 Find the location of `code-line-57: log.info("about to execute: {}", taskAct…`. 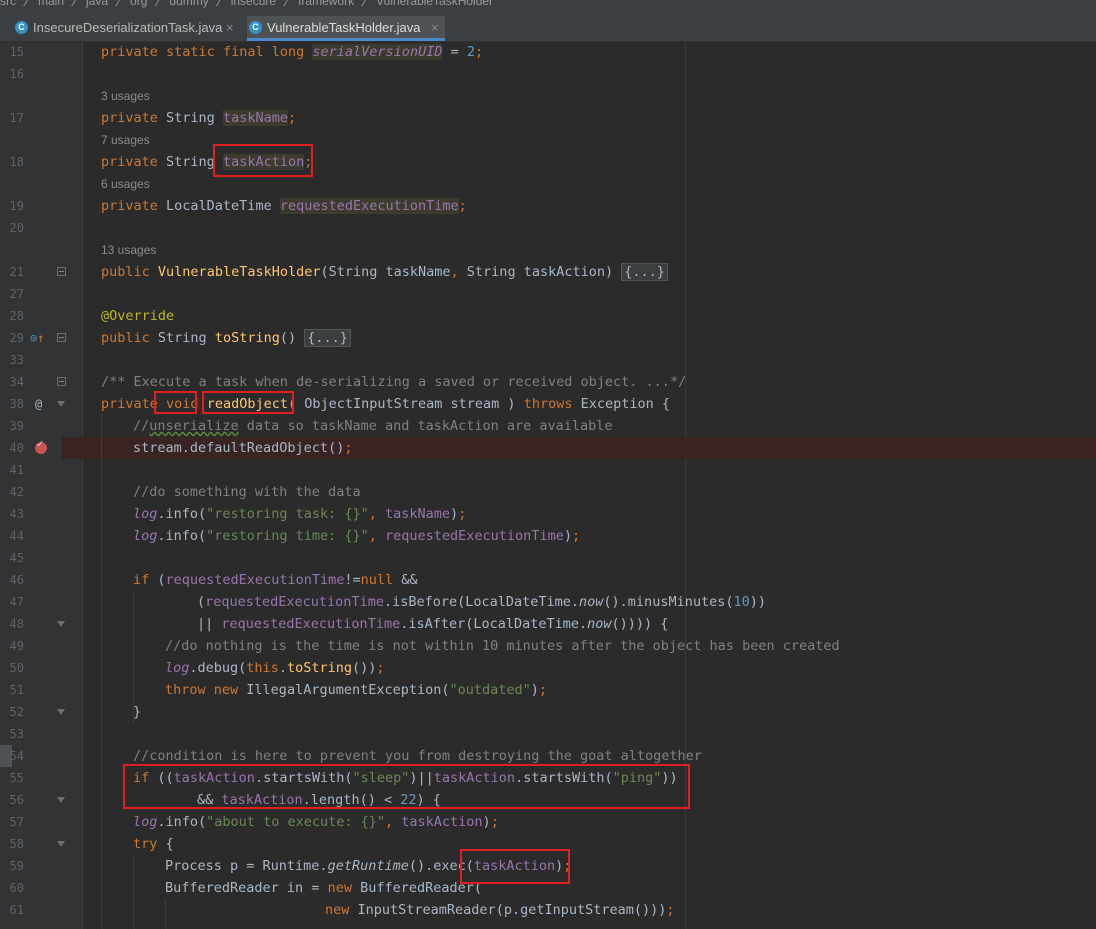

code-line-57: log.info("about to execute: {}", taskAct… is located at coordinates (316, 822).